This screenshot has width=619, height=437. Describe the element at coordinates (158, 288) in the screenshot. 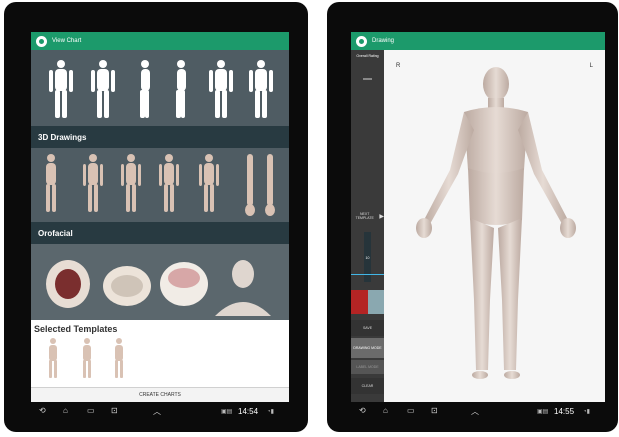

I see `orofacial-figures-group` at that location.